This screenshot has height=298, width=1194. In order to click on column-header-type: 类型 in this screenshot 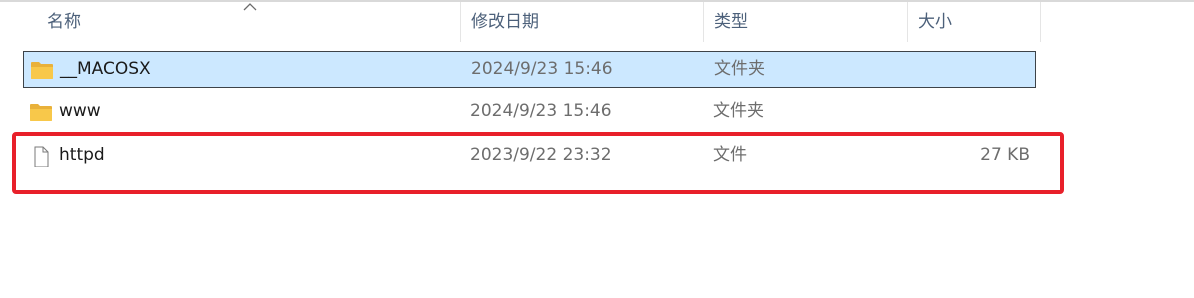, I will do `click(805, 22)`.